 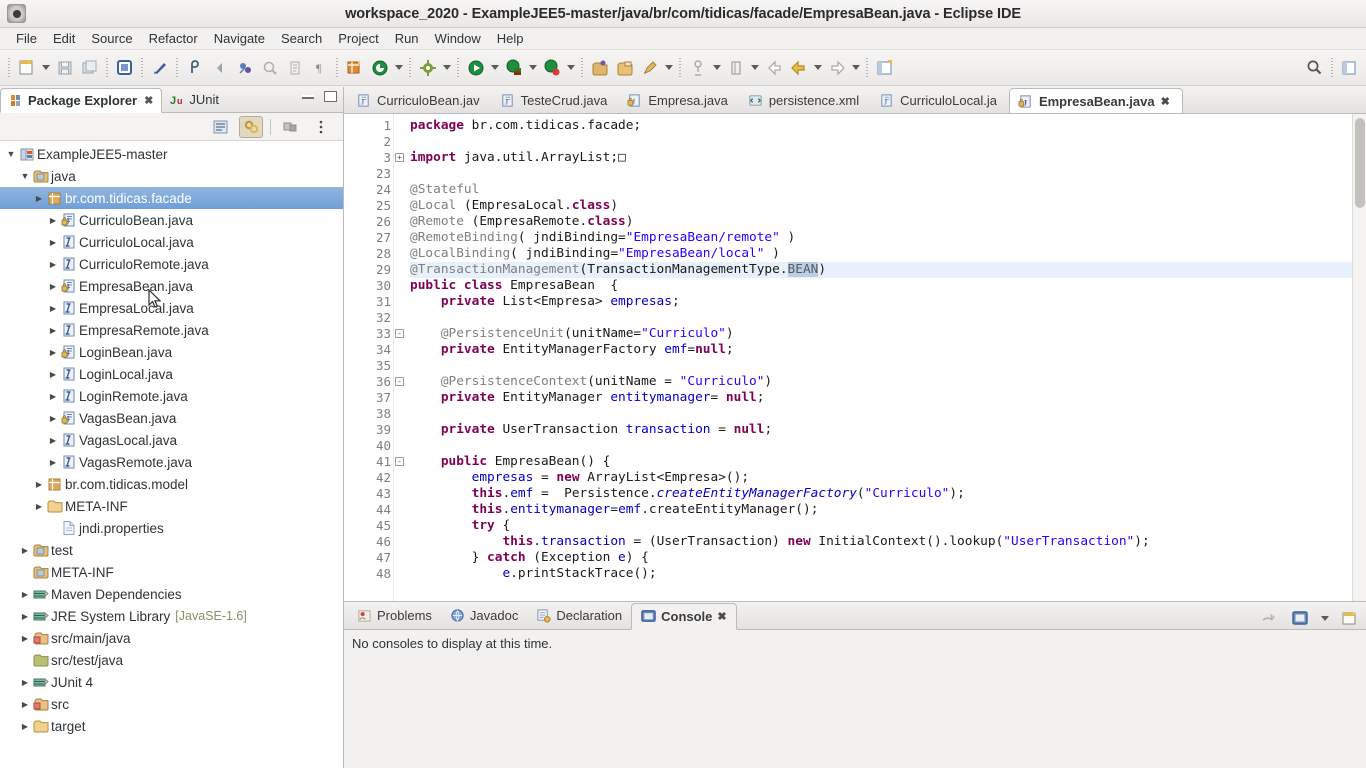 What do you see at coordinates (171, 154) in the screenshot?
I see `tree-item-examplejee5-master: ExampleJEE5-master` at bounding box center [171, 154].